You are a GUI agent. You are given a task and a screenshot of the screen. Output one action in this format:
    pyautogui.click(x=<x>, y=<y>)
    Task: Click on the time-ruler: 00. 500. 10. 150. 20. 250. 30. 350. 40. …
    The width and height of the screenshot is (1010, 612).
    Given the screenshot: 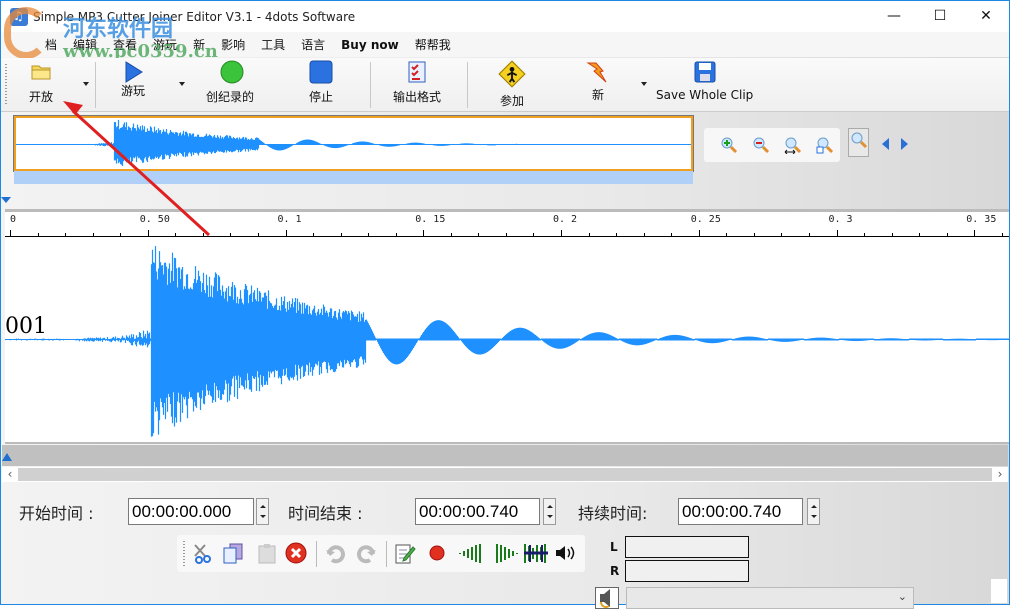 What is the action you would take?
    pyautogui.click(x=507, y=223)
    